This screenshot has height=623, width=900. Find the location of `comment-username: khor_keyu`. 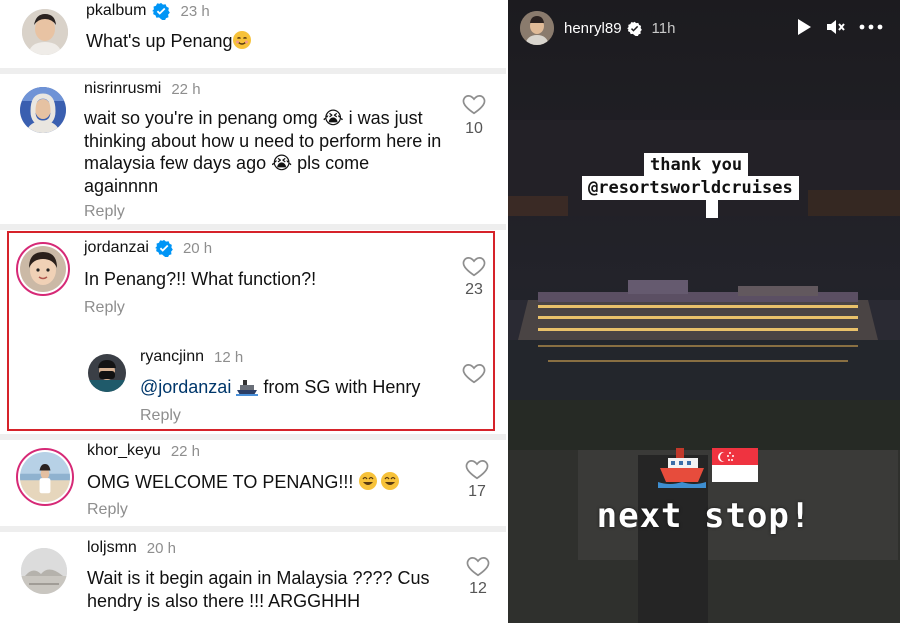

comment-username: khor_keyu is located at coordinates (124, 451).